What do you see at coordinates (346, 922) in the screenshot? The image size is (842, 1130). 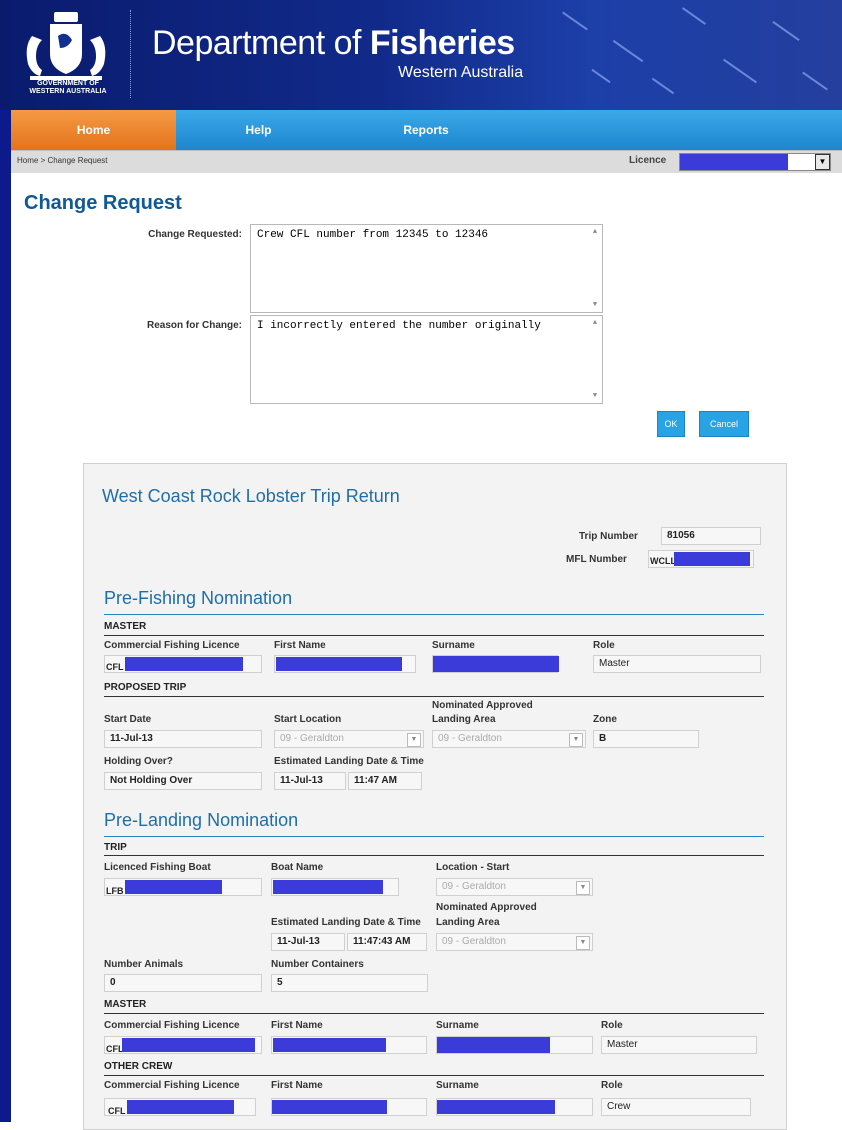 I see `pl-eld-label: Estimated Landing Date & Time` at bounding box center [346, 922].